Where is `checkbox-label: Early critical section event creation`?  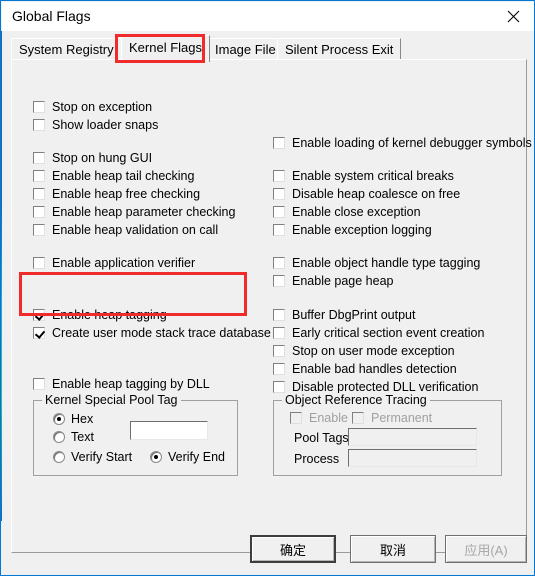 checkbox-label: Early critical section event creation is located at coordinates (388, 332).